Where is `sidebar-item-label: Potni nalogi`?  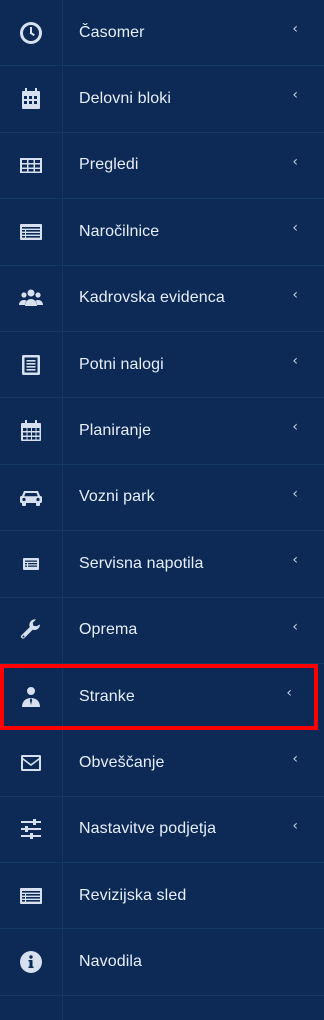
sidebar-item-label: Potni nalogi is located at coordinates (121, 364).